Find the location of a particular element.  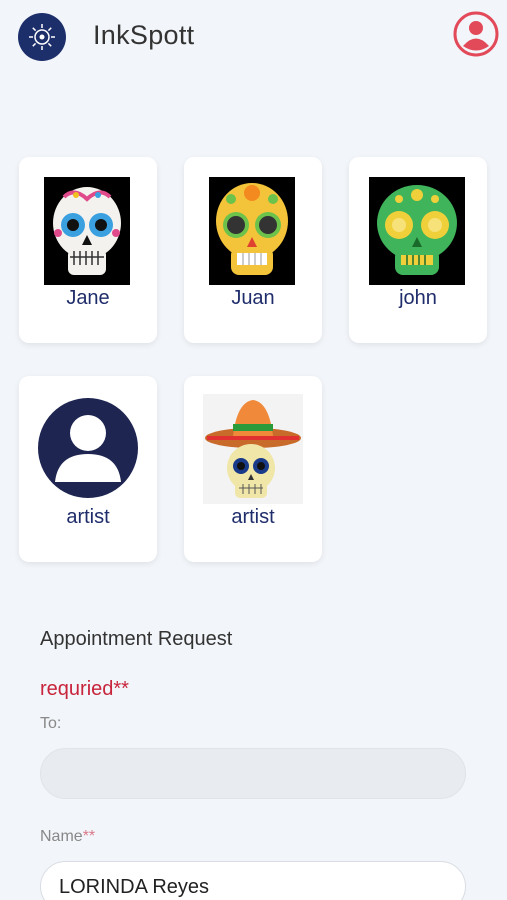

app-header: InkSpott is located at coordinates (253, 38).